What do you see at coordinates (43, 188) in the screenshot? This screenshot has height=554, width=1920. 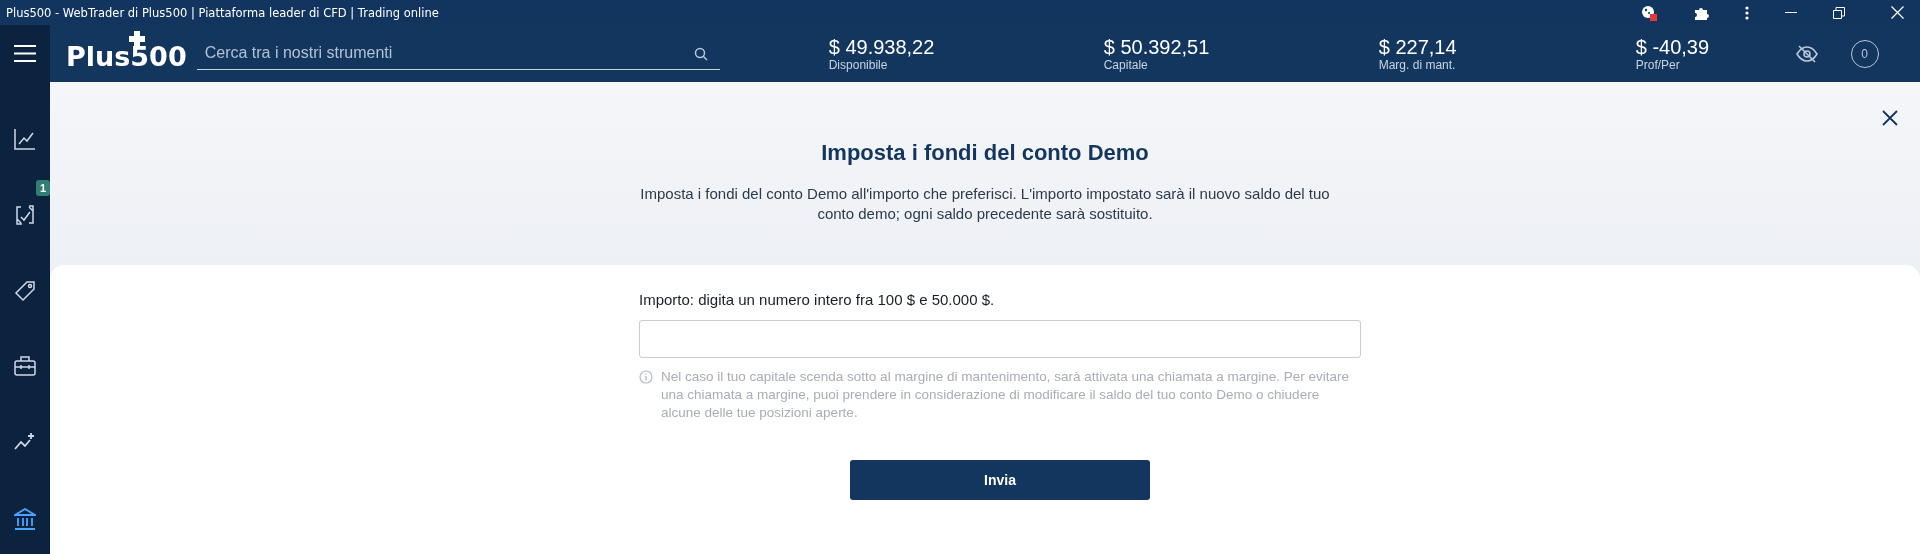 I see `notification-badge: 1` at bounding box center [43, 188].